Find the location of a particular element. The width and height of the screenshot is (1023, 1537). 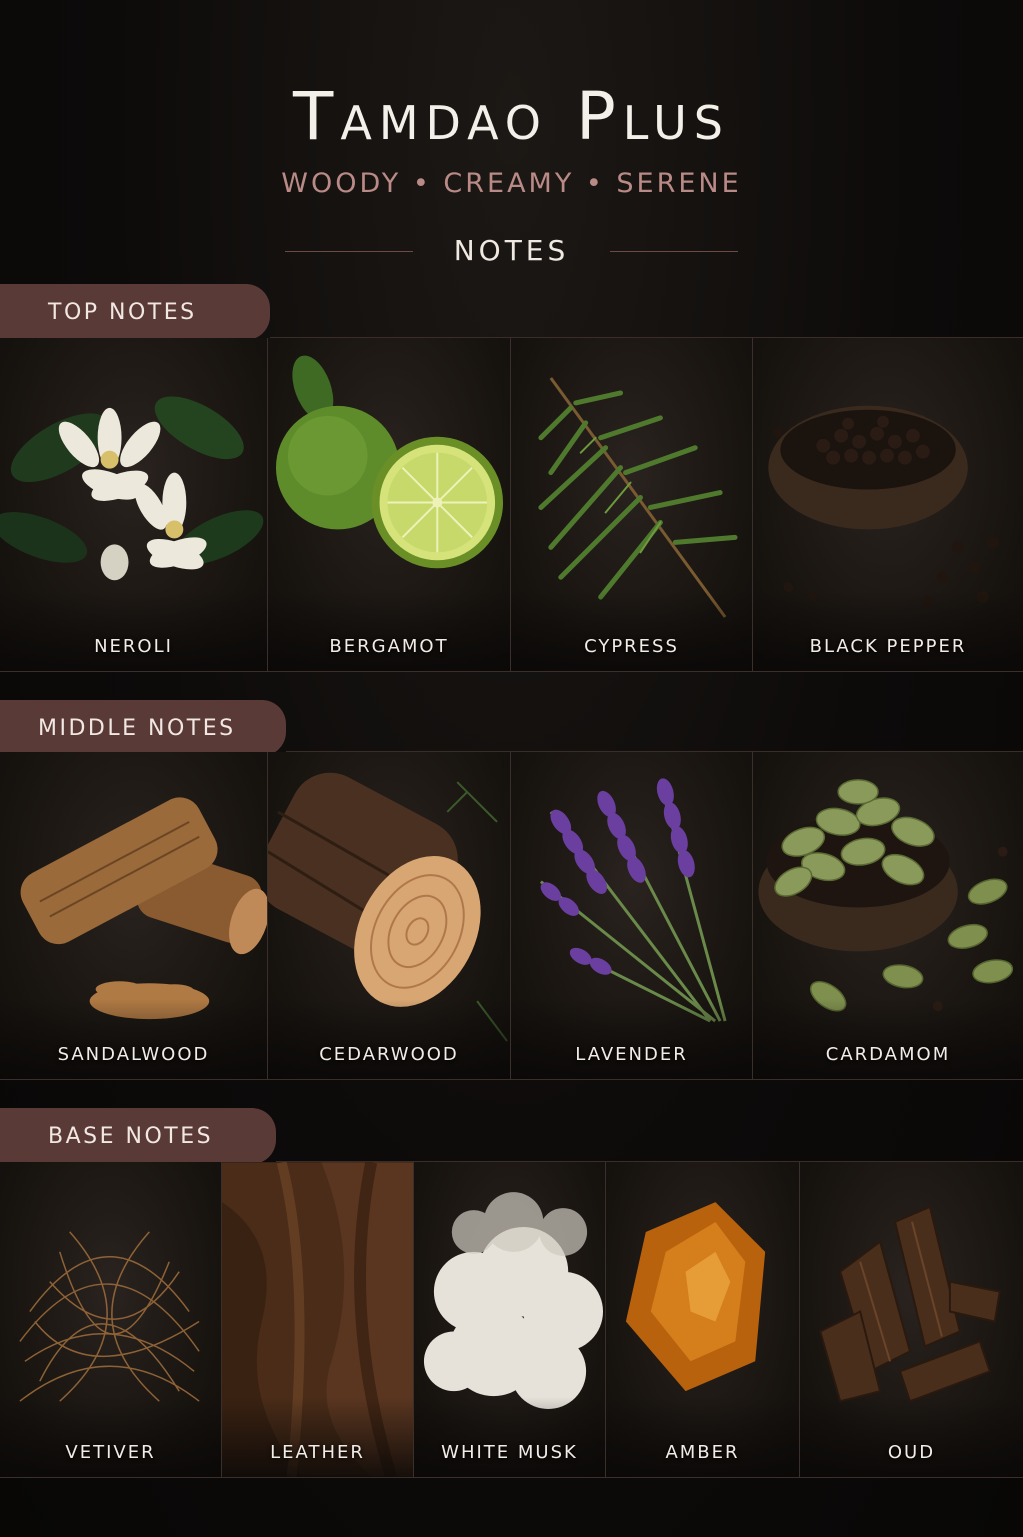

note-card-vetiver: VETIVER is located at coordinates (111, 1320).